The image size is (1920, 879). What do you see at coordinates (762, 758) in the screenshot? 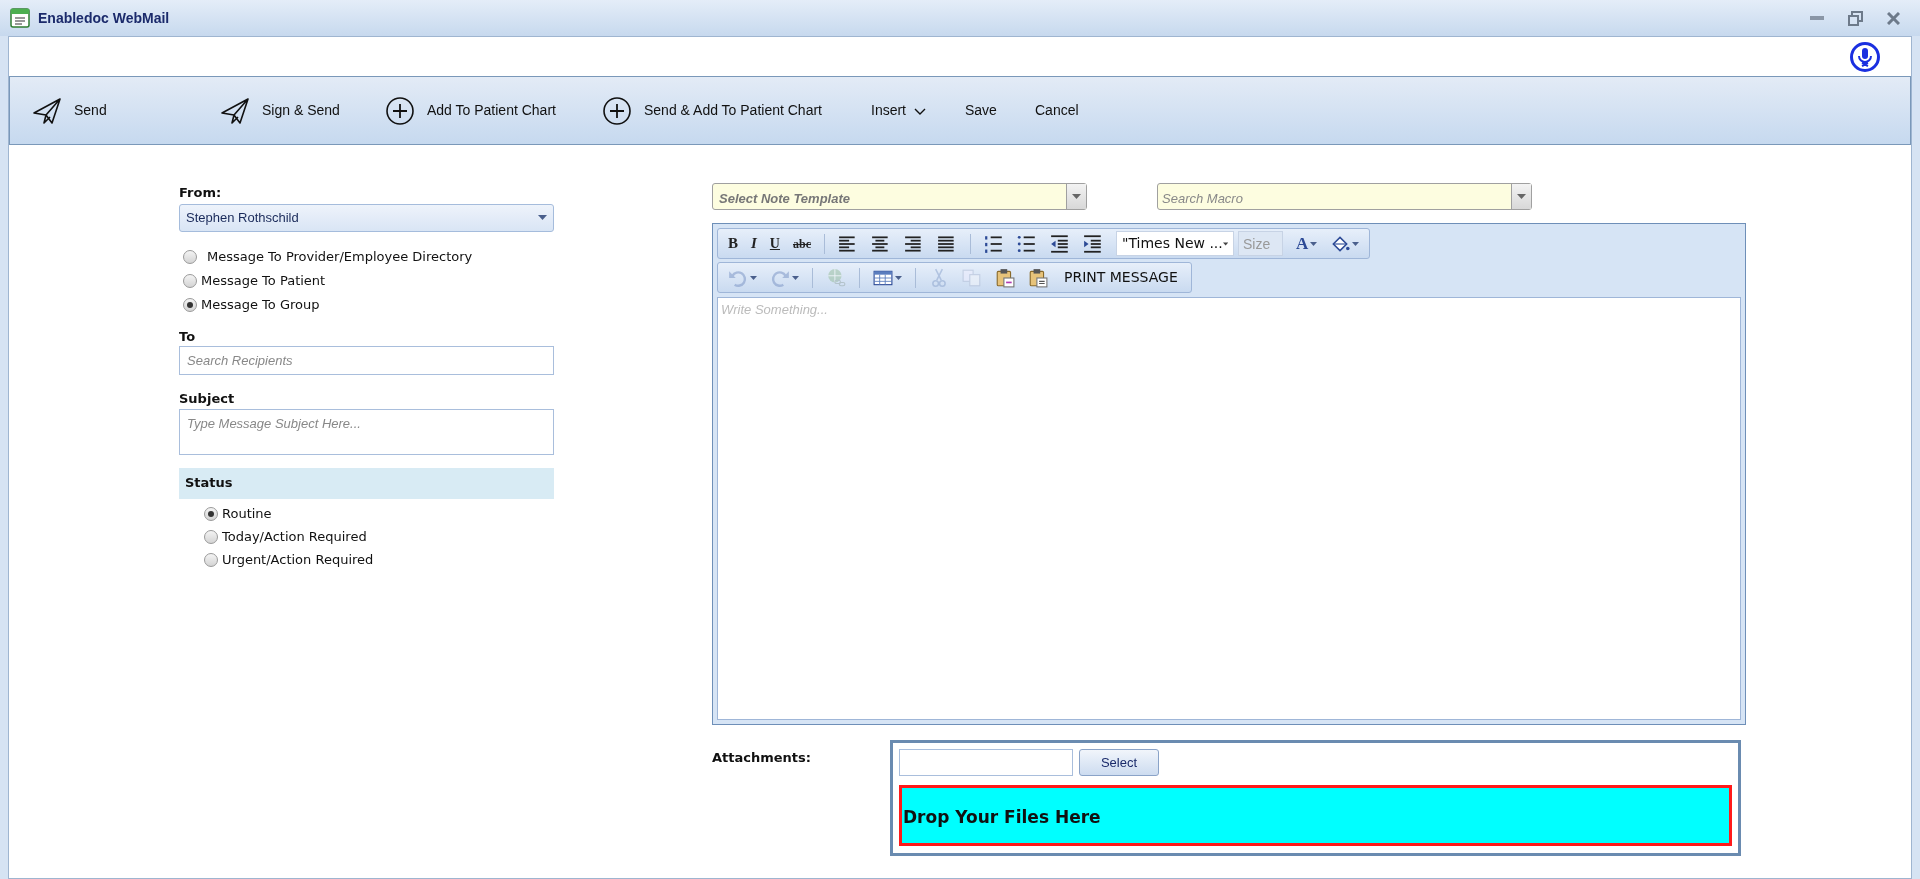
I see `field-label: Attachments:` at bounding box center [762, 758].